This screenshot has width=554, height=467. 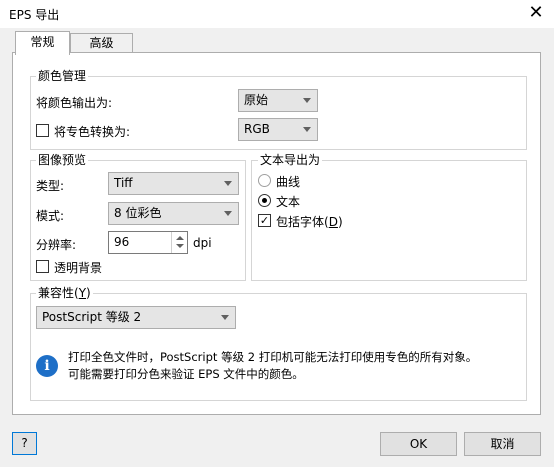 What do you see at coordinates (56, 245) in the screenshot?
I see `resolution-label: 分辨率:` at bounding box center [56, 245].